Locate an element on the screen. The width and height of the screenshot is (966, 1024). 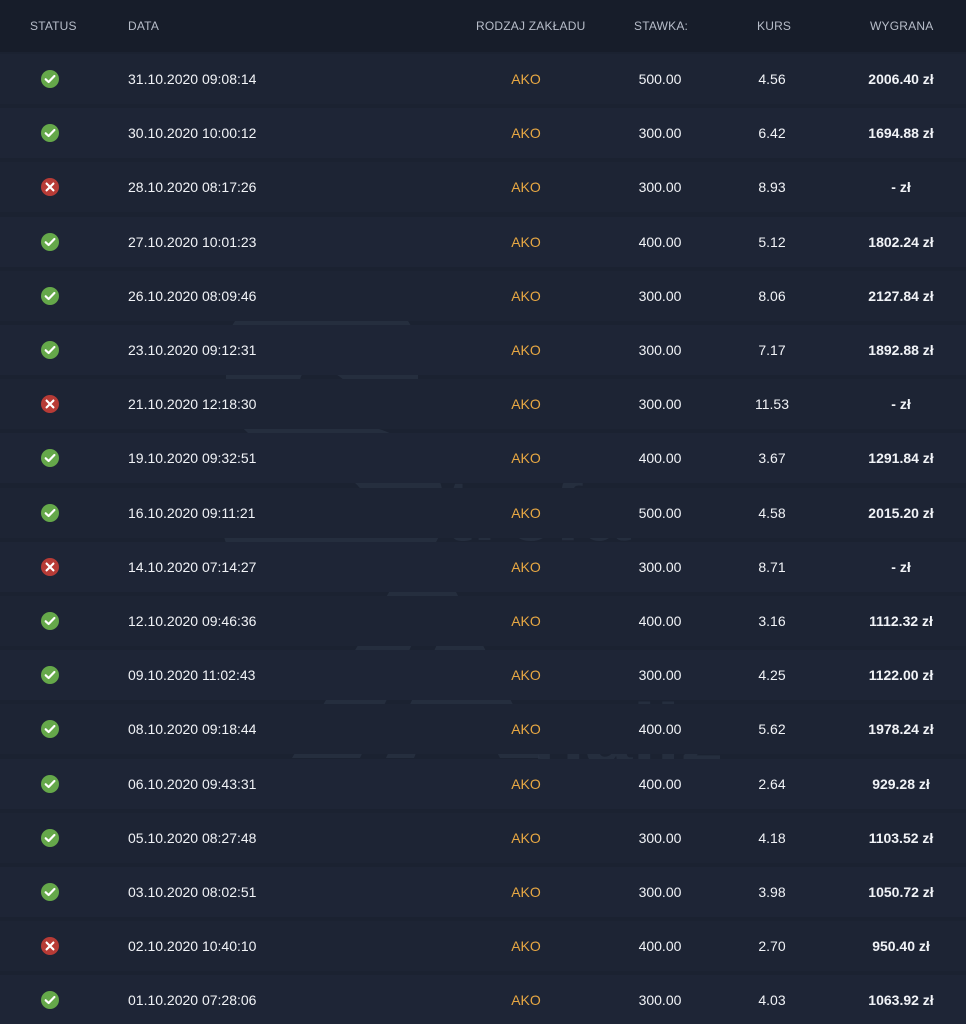
cell-winnings: 1694.88 zł is located at coordinates (901, 133).